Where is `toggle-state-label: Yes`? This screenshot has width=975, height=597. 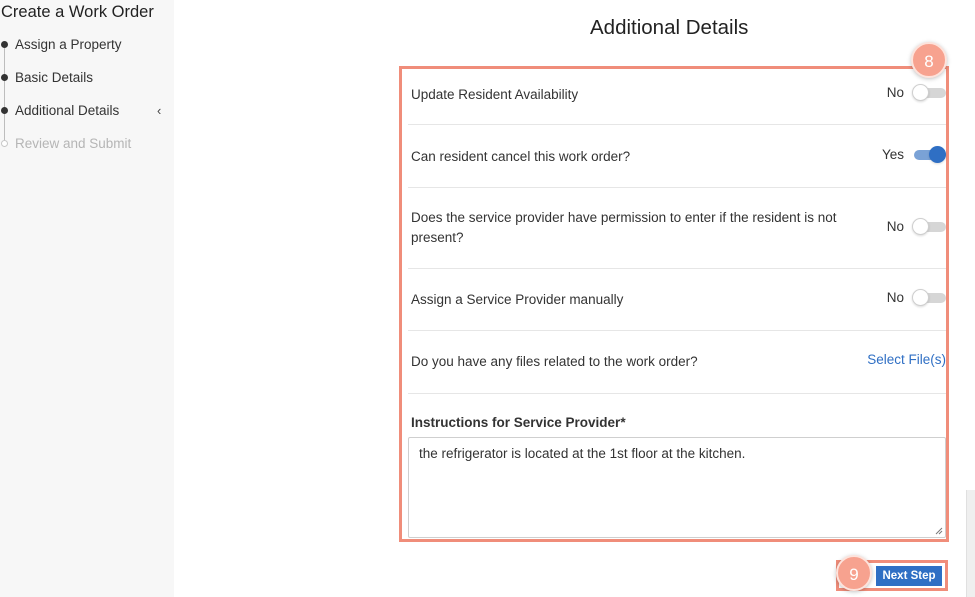 toggle-state-label: Yes is located at coordinates (892, 154).